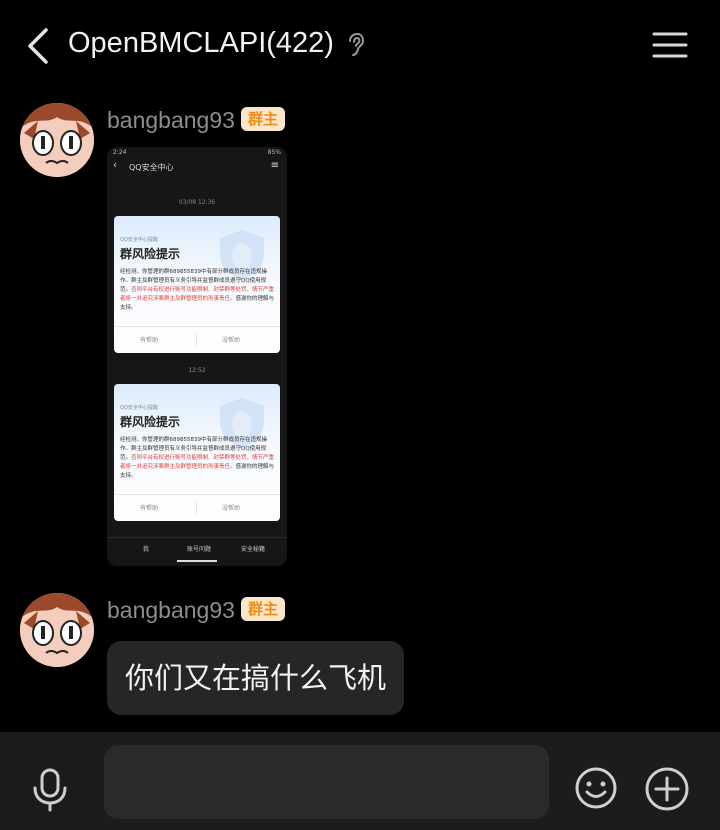 This screenshot has height=830, width=720. What do you see at coordinates (197, 169) in the screenshot?
I see `inner-nav-bar: ‹ QQ安全中心 ≡` at bounding box center [197, 169].